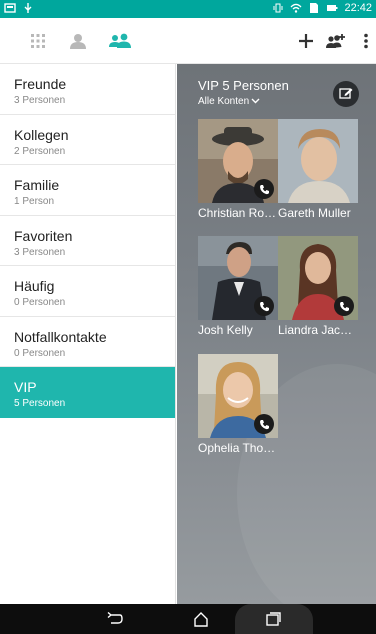 The image size is (376, 634). Describe the element at coordinates (87, 89) in the screenshot. I see `group-item-freunde: Freunde 3 Personen` at that location.